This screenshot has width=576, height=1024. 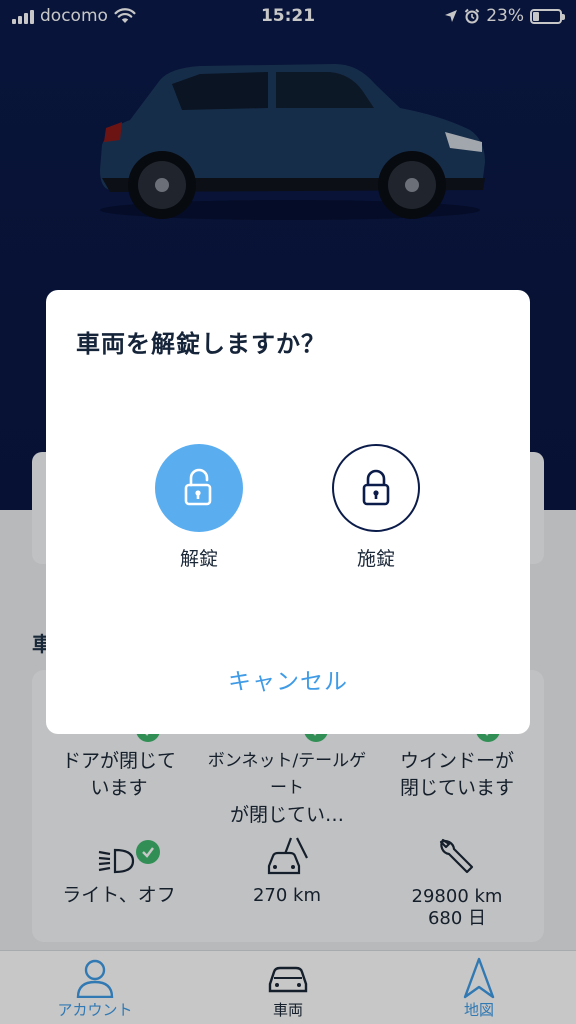 I want to click on unlock-button: 解錠, so click(x=199, y=507).